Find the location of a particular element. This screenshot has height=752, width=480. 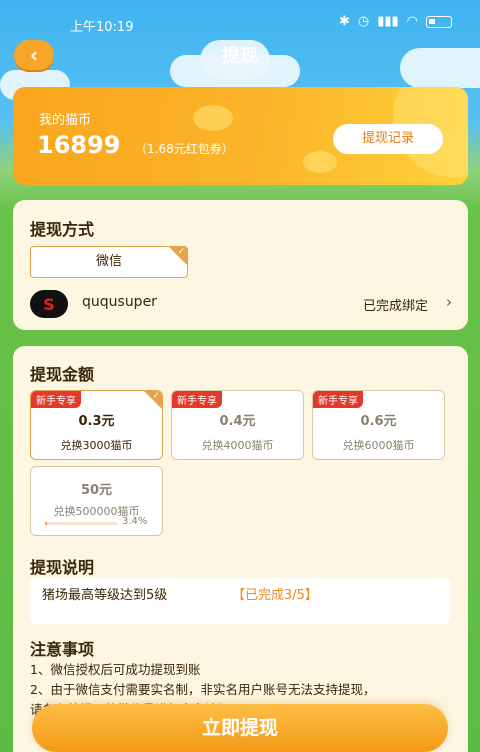

status-time: 上午10:19 is located at coordinates (102, 27).